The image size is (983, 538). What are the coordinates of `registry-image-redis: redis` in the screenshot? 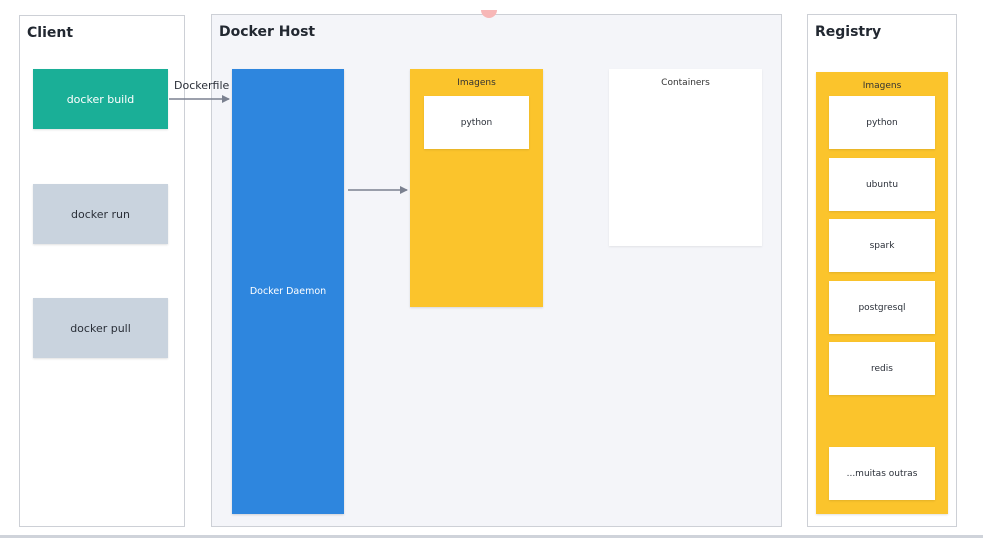 It's located at (882, 368).